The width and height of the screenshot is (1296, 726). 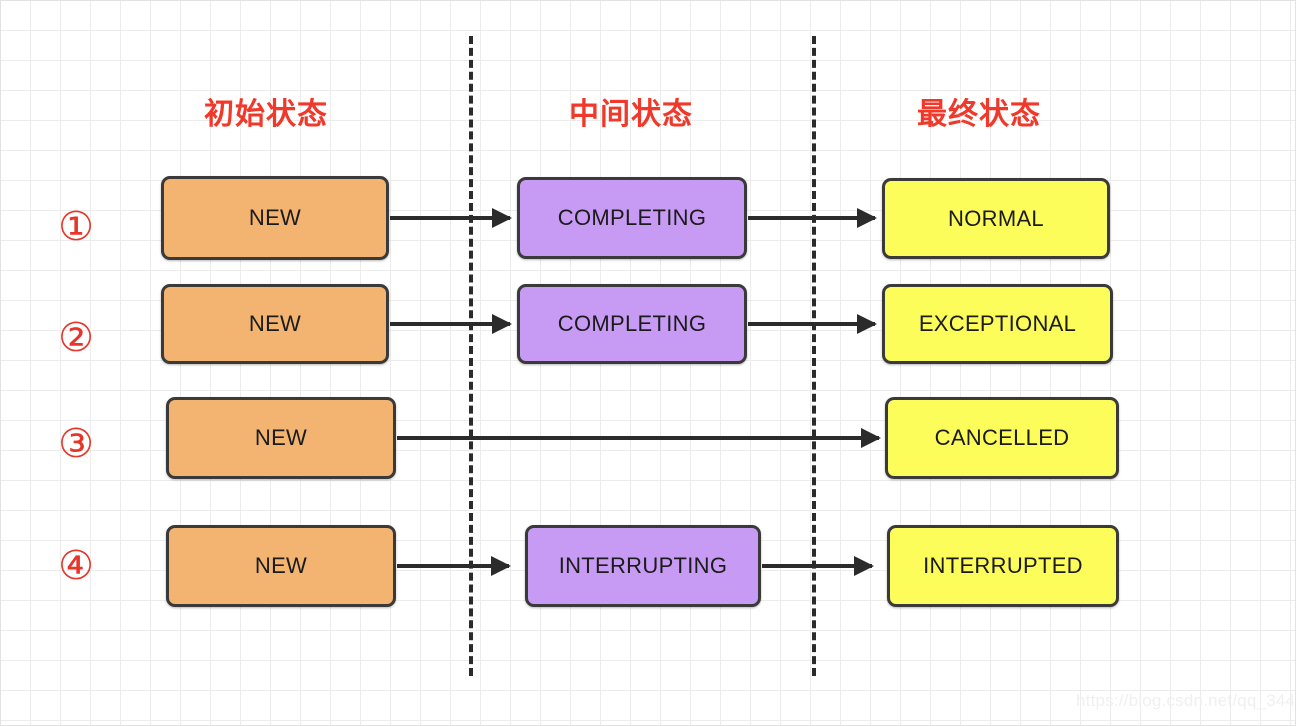 I want to click on state-node-exceptional: EXCEPTIONAL, so click(x=997, y=324).